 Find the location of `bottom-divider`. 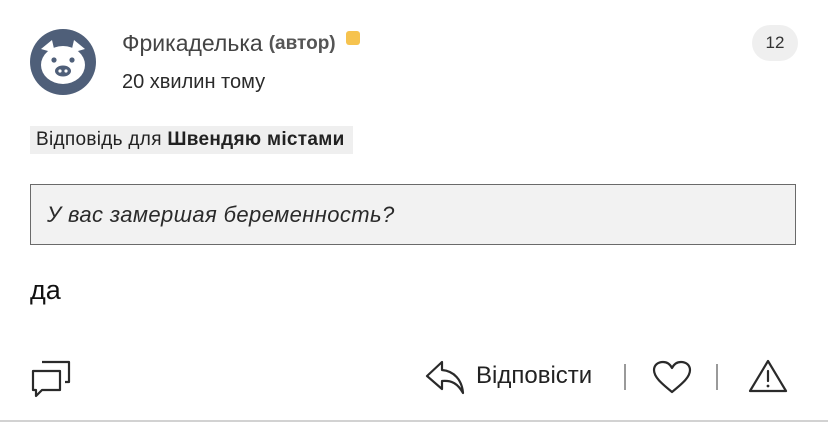

bottom-divider is located at coordinates (414, 421).